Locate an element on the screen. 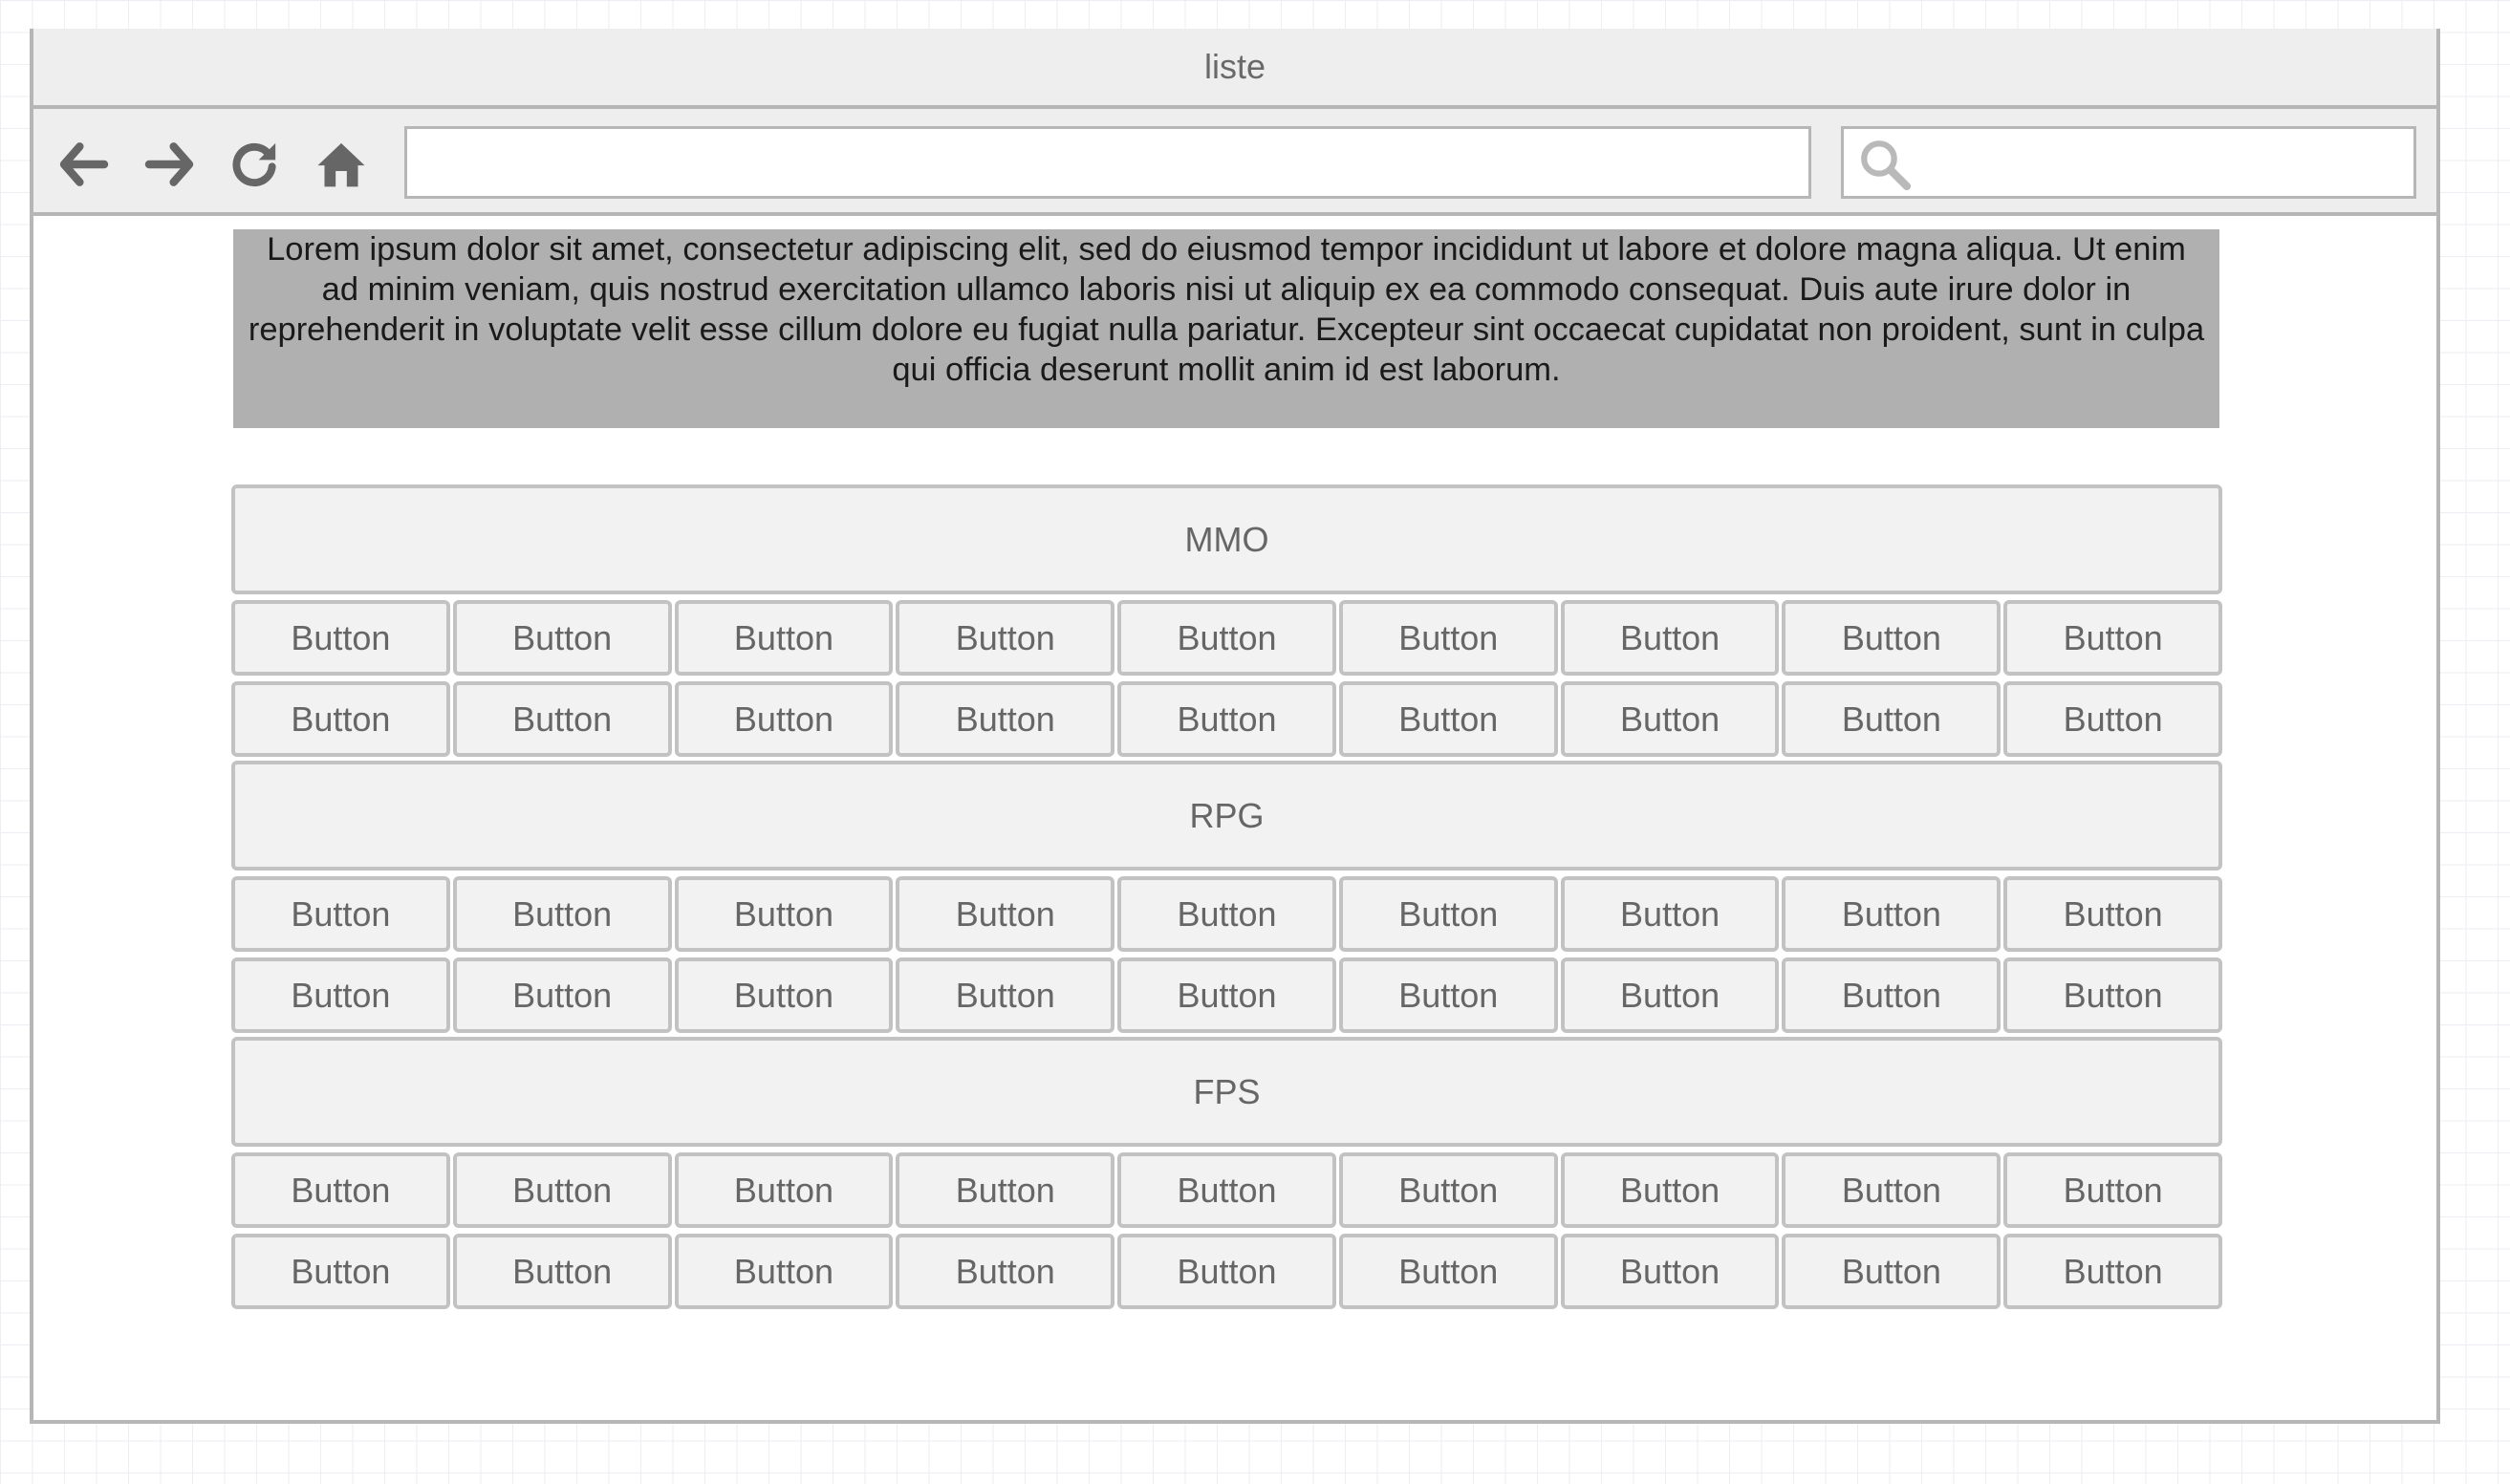  browser-toolbar is located at coordinates (1234, 162).